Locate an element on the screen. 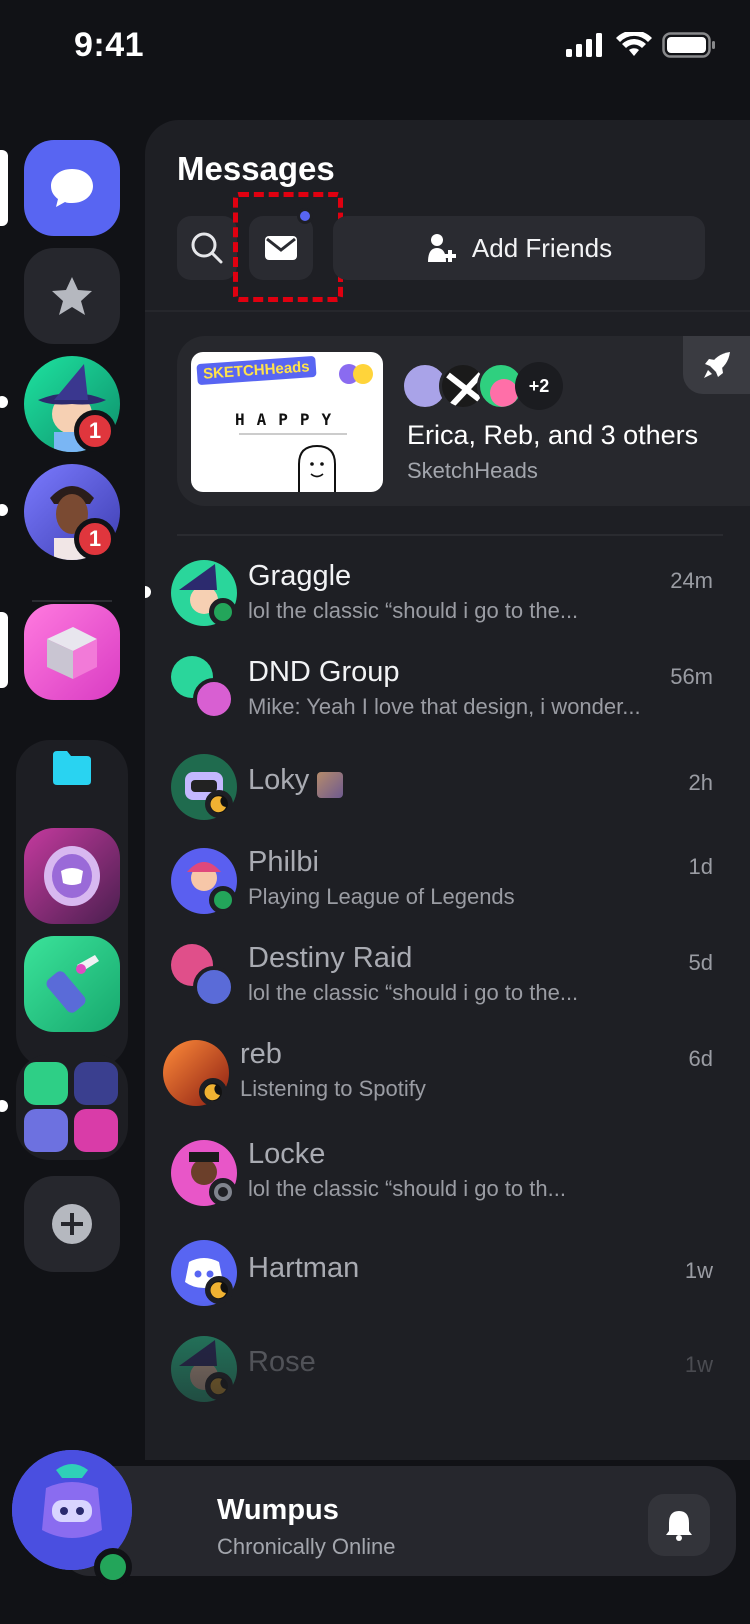  highlight-box is located at coordinates (288, 247).